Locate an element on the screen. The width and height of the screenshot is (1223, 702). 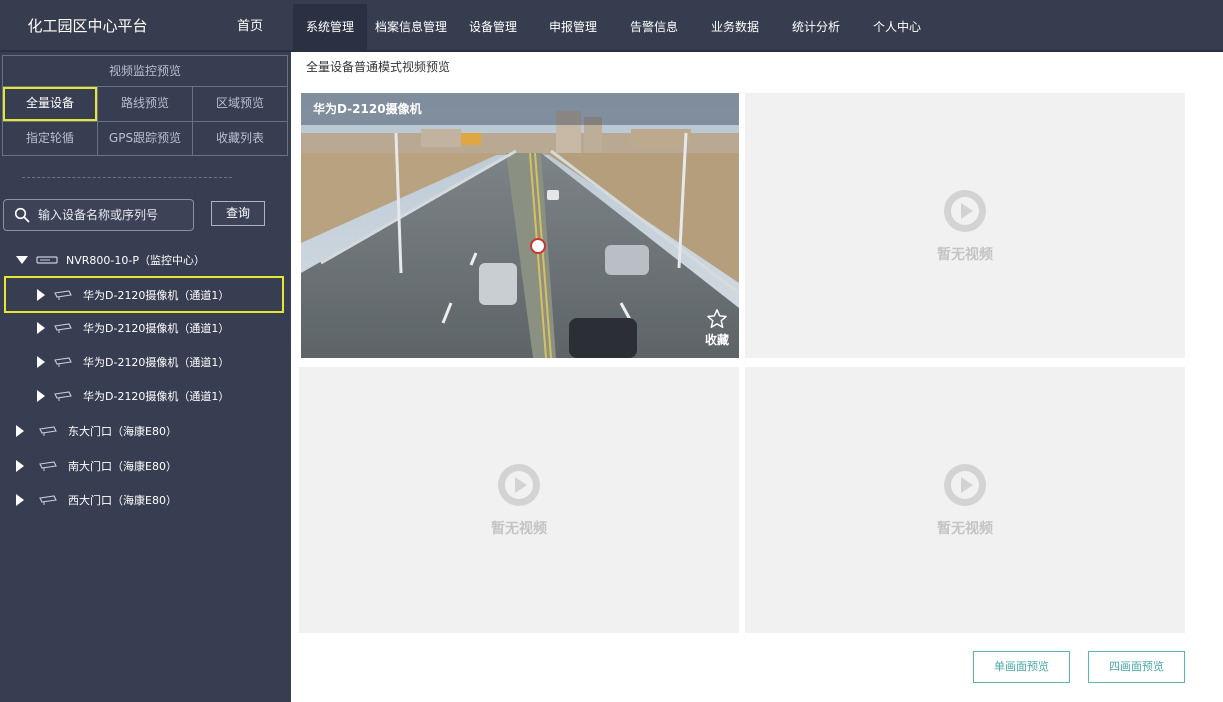
preview-mode-tabs: 视频监控预览 全量设备 路线预览 区域预览 指定轮循 GPS跟踪预览 收藏列表 is located at coordinates (145, 105).